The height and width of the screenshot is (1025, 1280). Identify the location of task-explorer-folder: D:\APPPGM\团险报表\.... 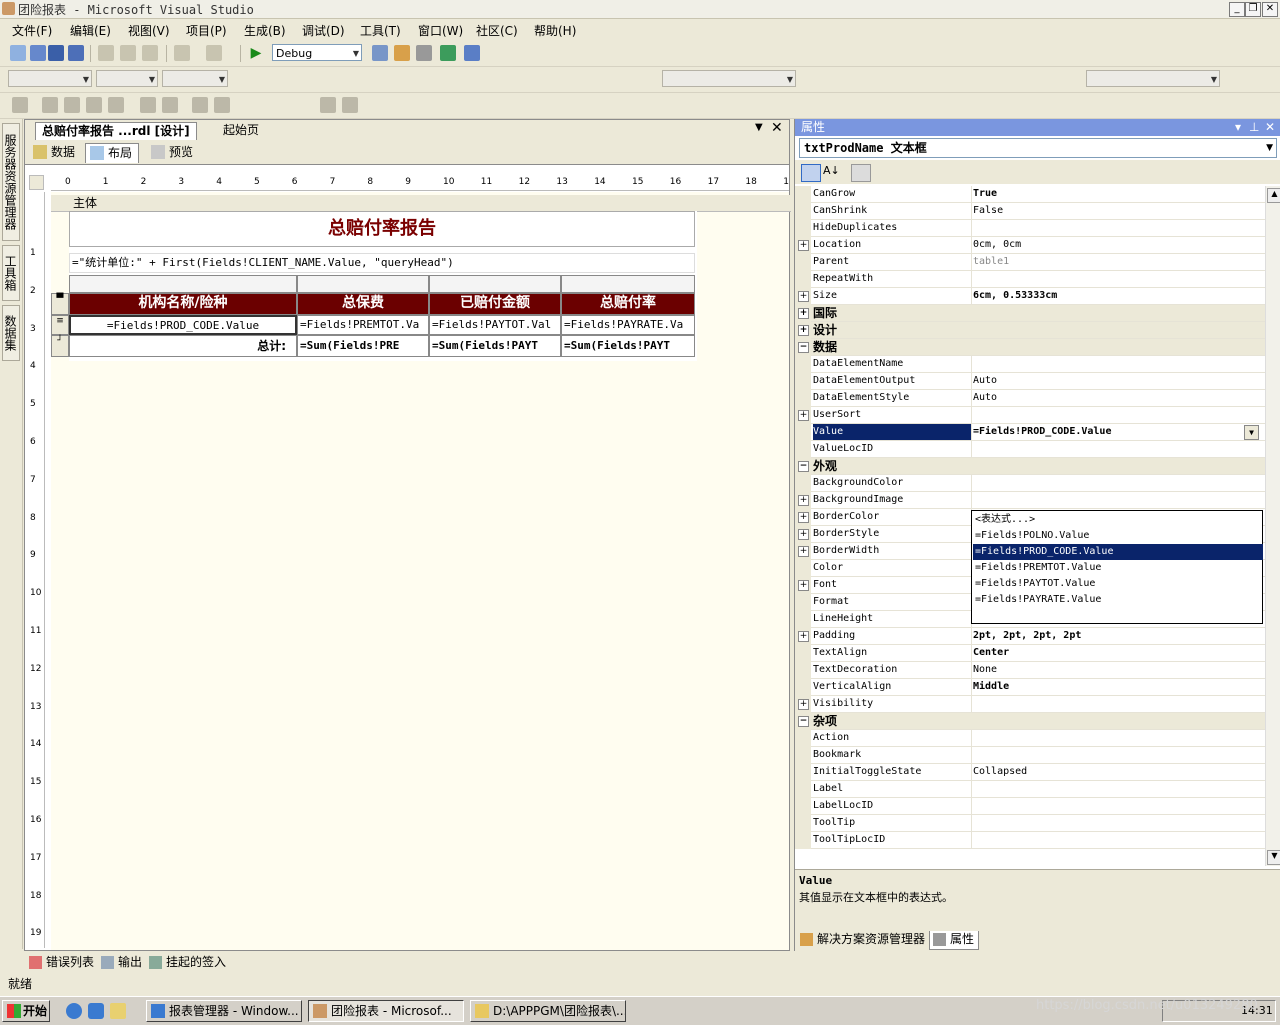
(548, 1011).